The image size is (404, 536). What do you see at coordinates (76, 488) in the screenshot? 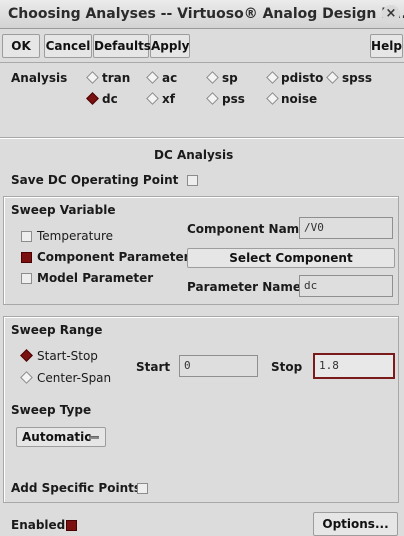
I see `add-specific-points-label: Add Specific Points` at bounding box center [76, 488].